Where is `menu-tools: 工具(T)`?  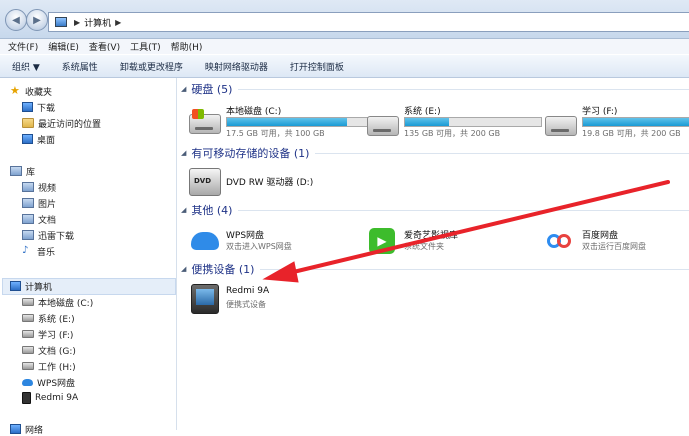
menu-tools: 工具(T) is located at coordinates (145, 46).